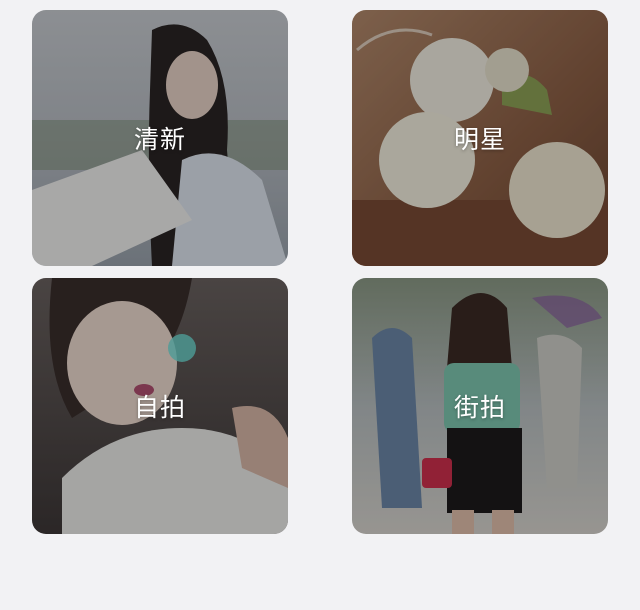 Image resolution: width=640 pixels, height=610 pixels. I want to click on category-label: 清新, so click(159, 139).